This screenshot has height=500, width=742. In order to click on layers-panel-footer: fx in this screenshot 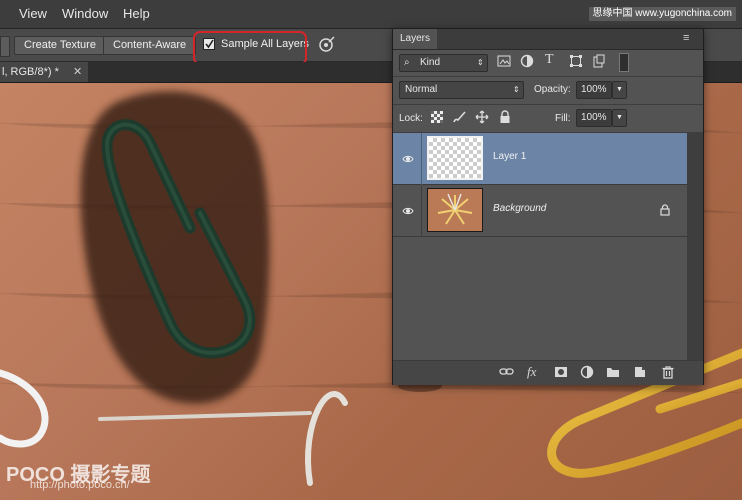, I will do `click(548, 372)`.